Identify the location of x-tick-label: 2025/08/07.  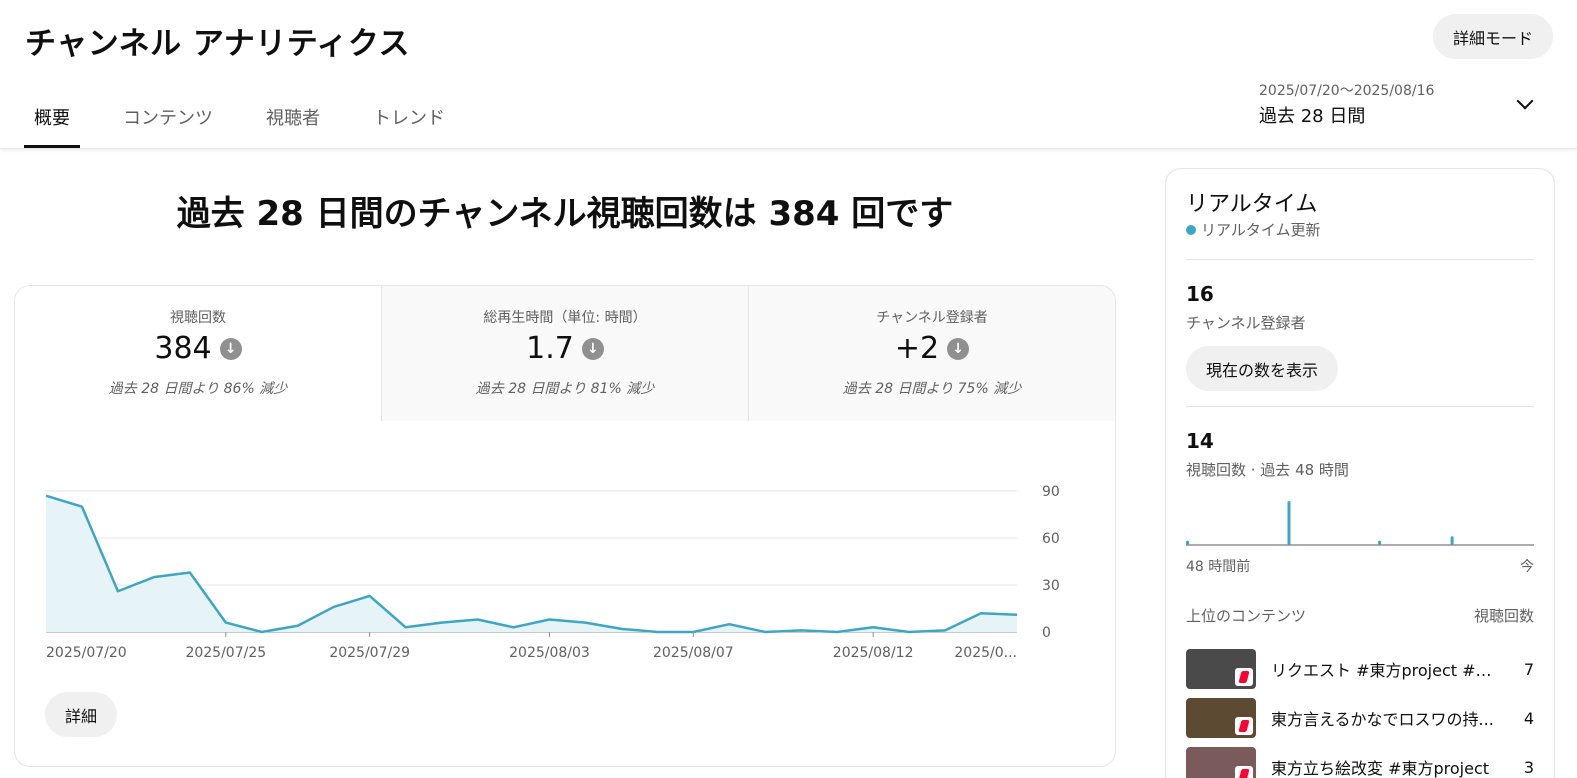
(693, 653).